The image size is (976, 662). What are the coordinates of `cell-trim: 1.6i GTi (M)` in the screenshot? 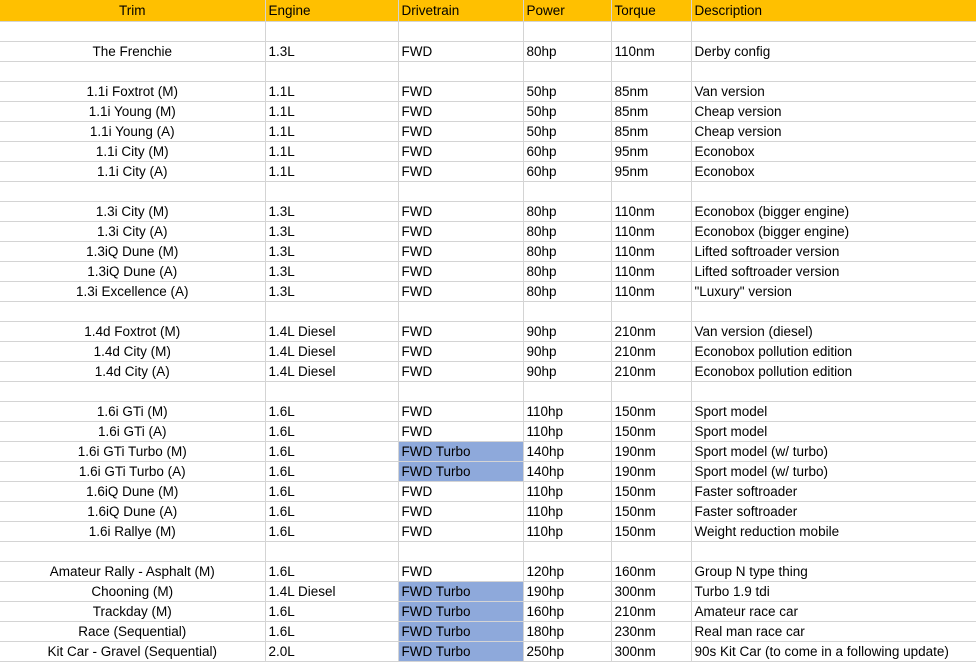 It's located at (133, 411).